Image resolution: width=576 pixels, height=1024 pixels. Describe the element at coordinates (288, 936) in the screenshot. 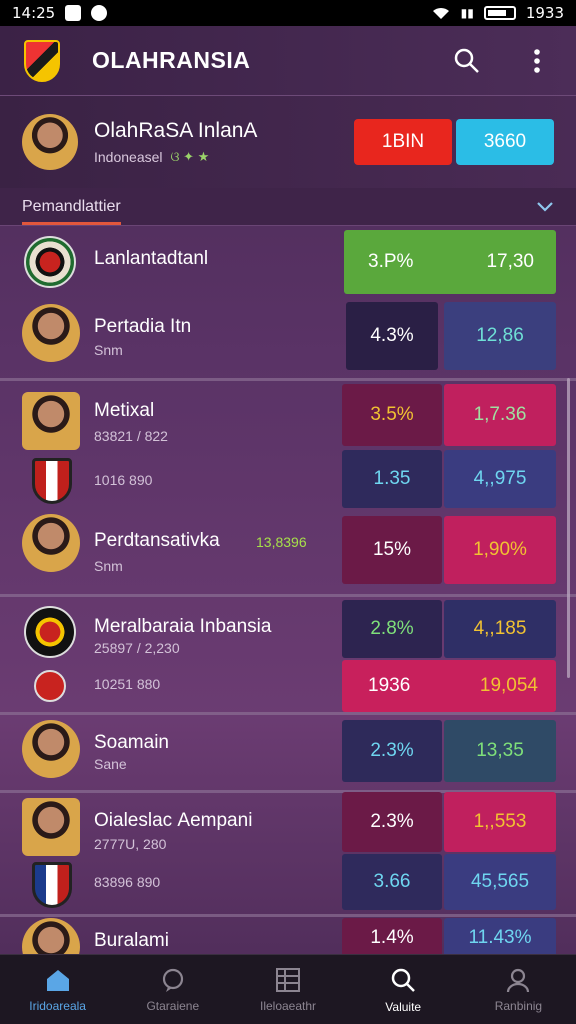

I see `list-item: Buralami 1.4% 11.43%` at that location.